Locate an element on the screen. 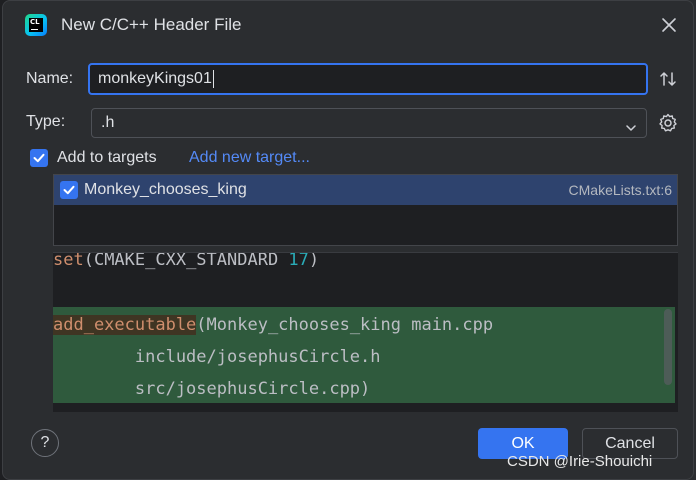  target-name: Monkey_chooses_king is located at coordinates (165, 189).